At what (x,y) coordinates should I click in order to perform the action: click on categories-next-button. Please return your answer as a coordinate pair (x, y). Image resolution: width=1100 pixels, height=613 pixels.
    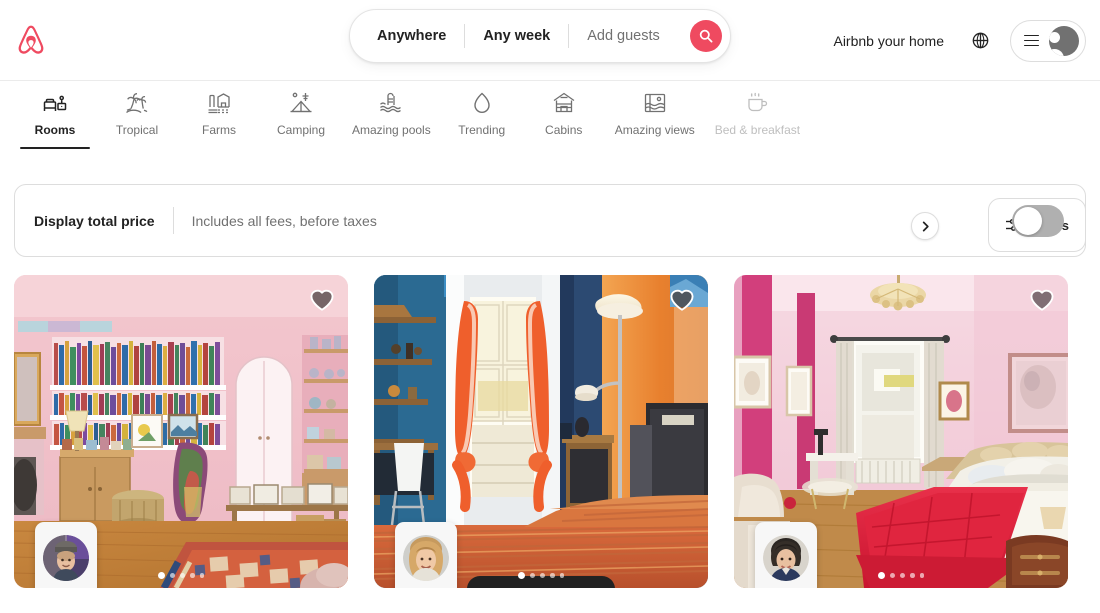
    Looking at the image, I should click on (925, 226).